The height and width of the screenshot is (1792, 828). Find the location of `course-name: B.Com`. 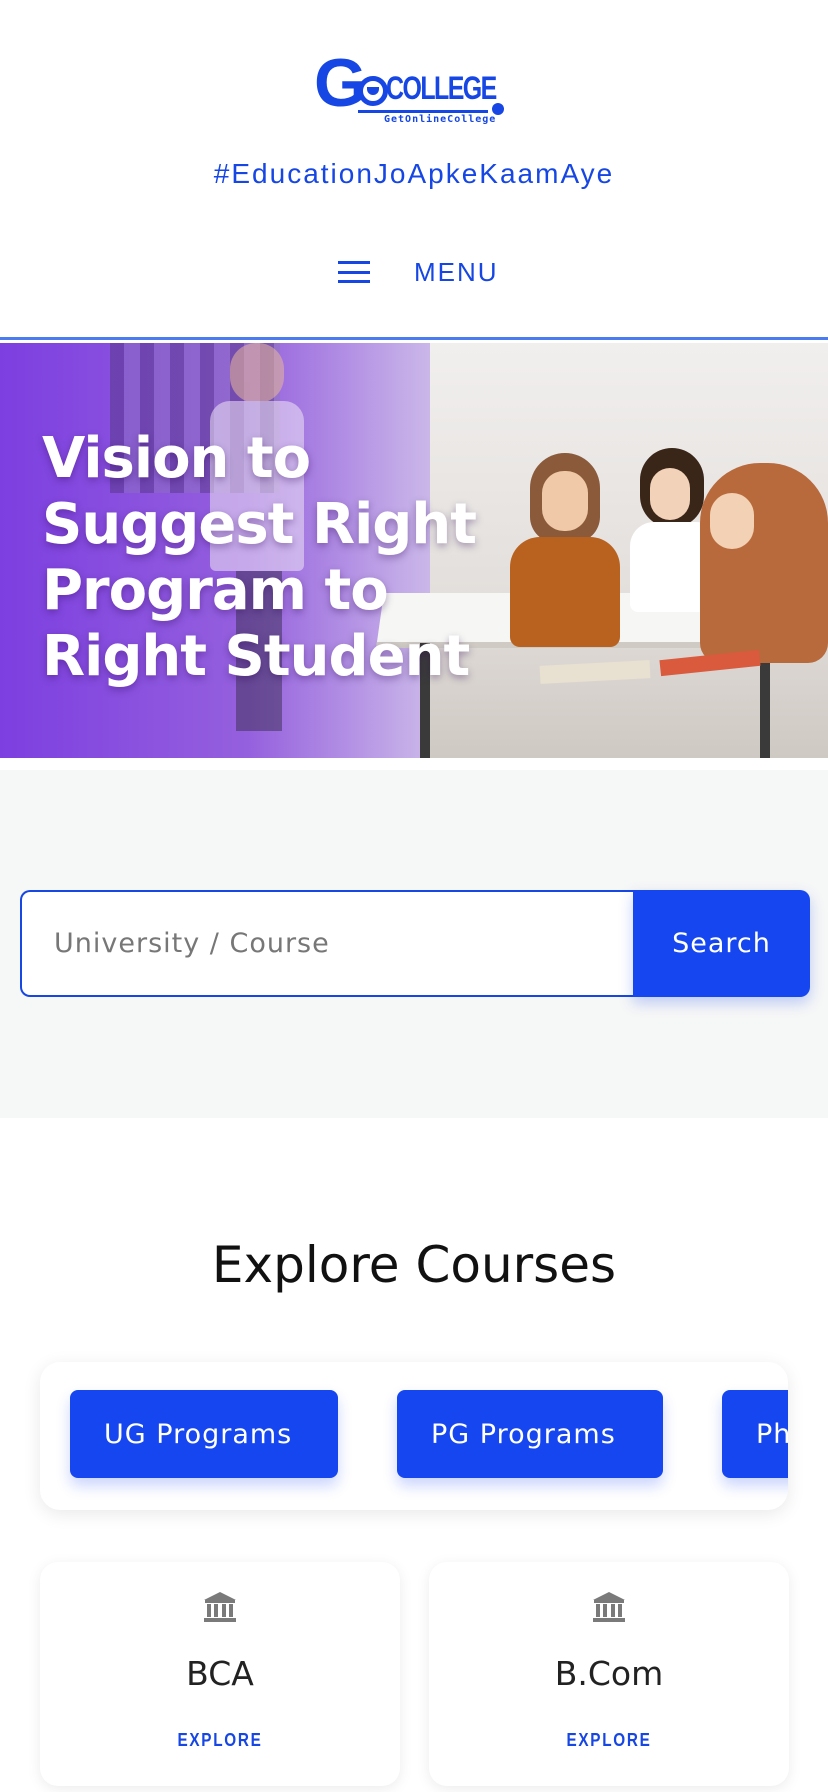

course-name: B.Com is located at coordinates (609, 1673).